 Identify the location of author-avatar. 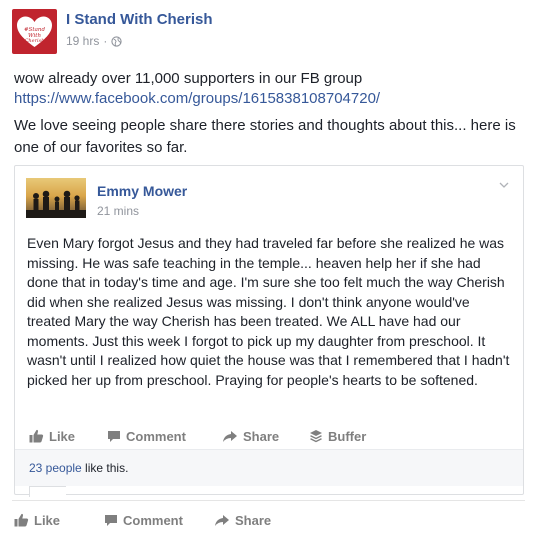
(56, 198).